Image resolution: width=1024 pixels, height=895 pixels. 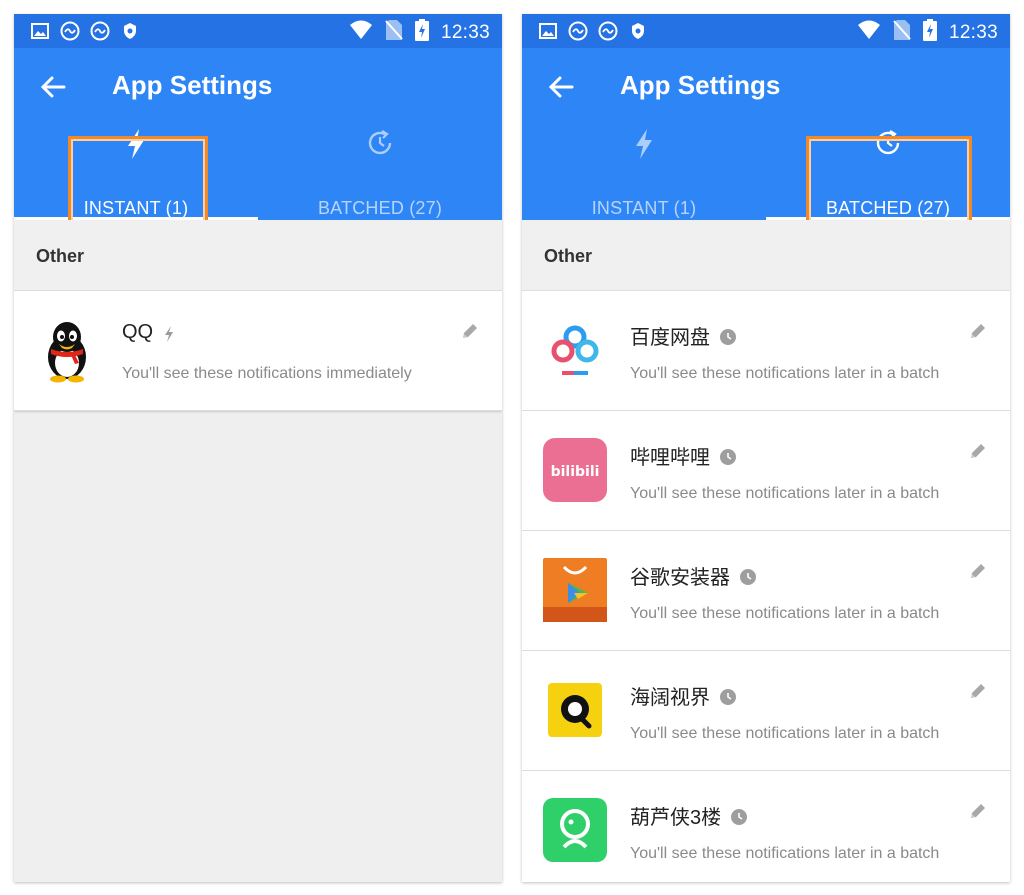 I want to click on app-name: 百度网盘, so click(x=683, y=335).